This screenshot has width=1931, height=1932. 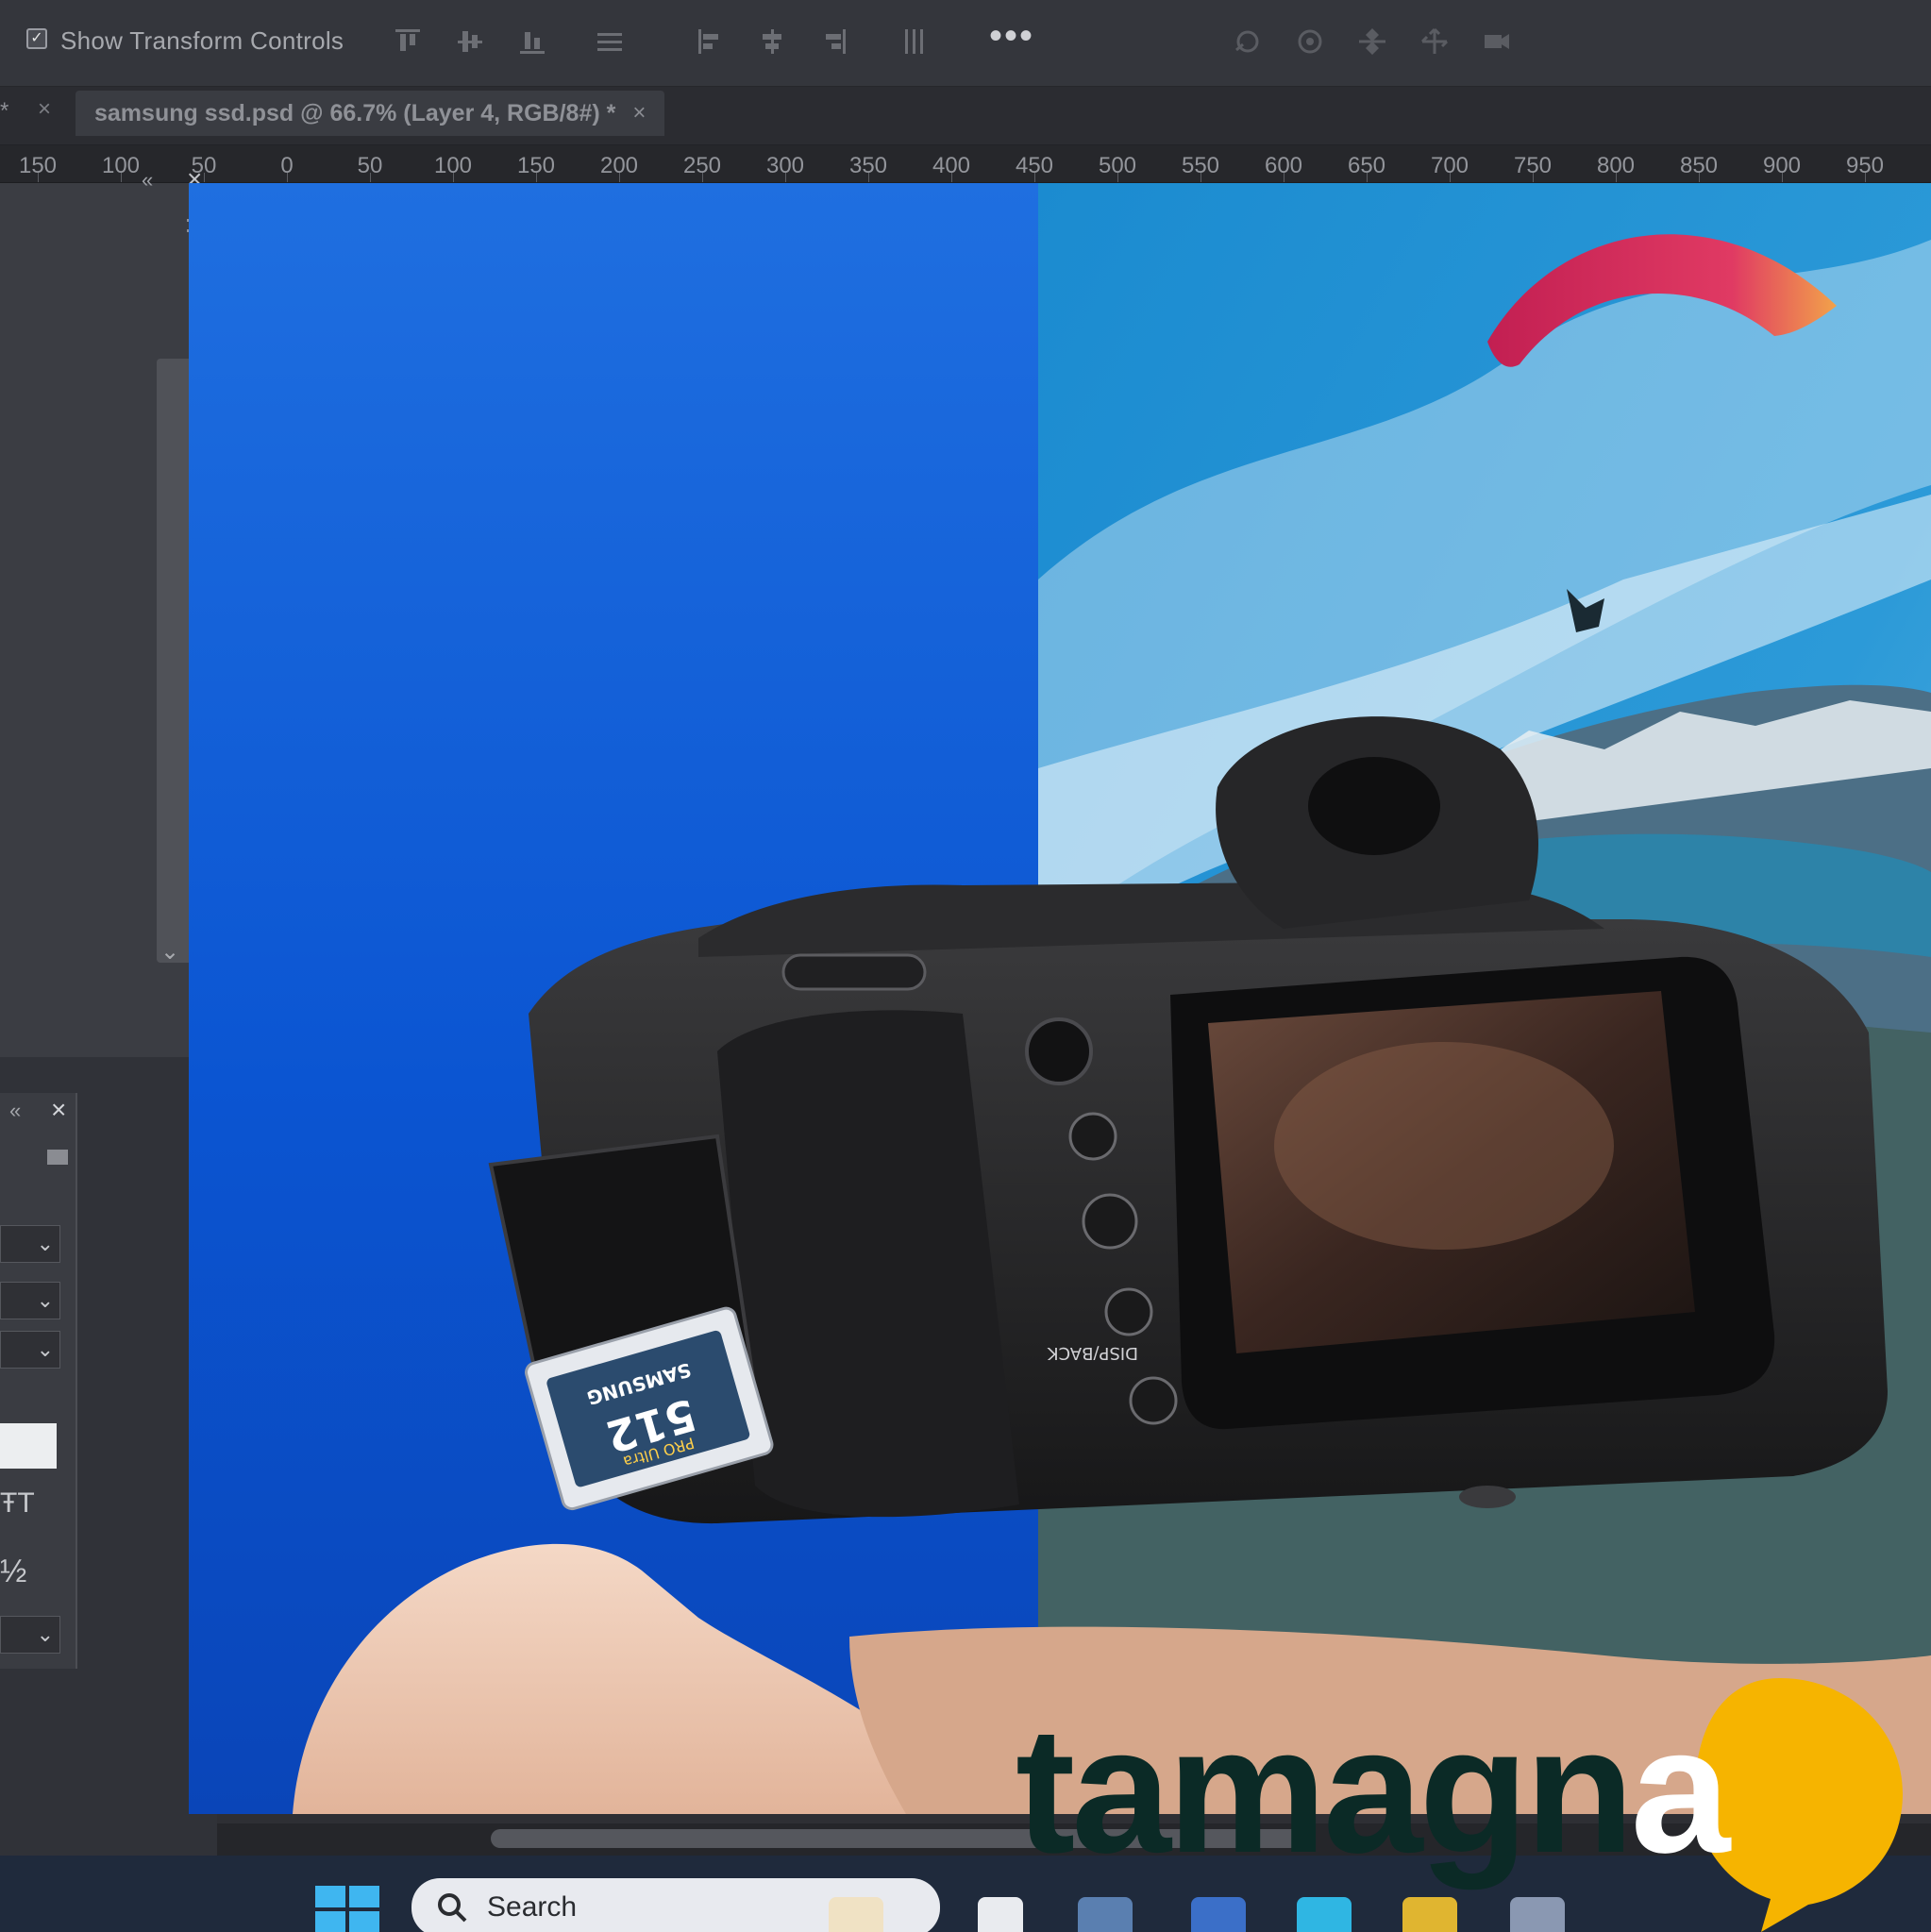 What do you see at coordinates (17, 1503) in the screenshot?
I see `text-tool-glyph: ŦT` at bounding box center [17, 1503].